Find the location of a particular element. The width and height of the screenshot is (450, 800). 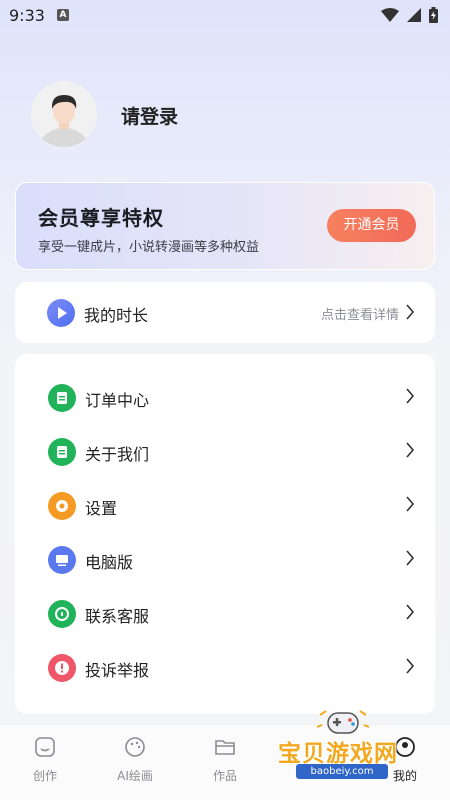

status-time: 9:33 is located at coordinates (27, 15).